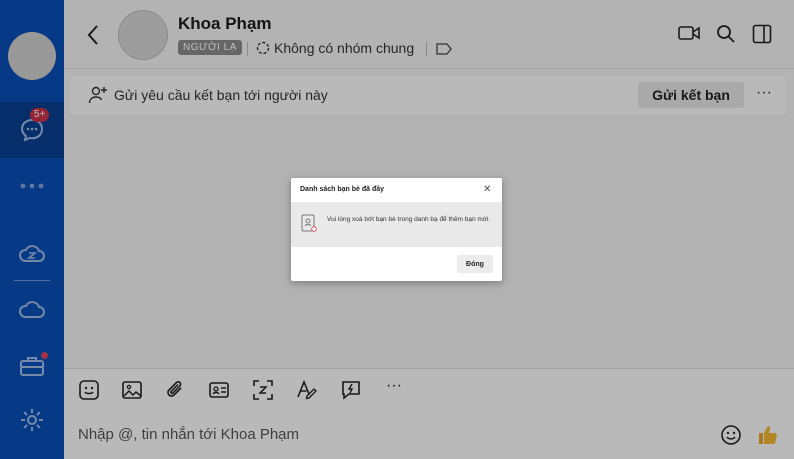 The image size is (794, 459). I want to click on dialog-title: Danh sách bạn bè đã đầy, so click(342, 189).